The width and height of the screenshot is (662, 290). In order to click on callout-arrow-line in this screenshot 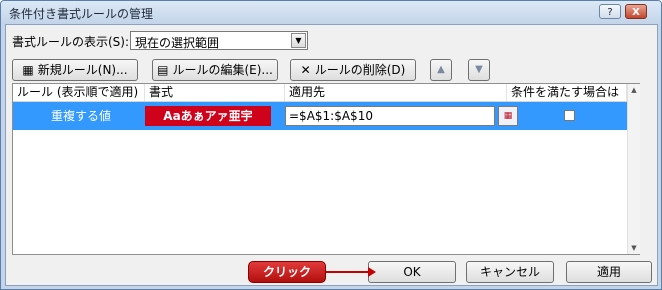, I will do `click(349, 272)`.